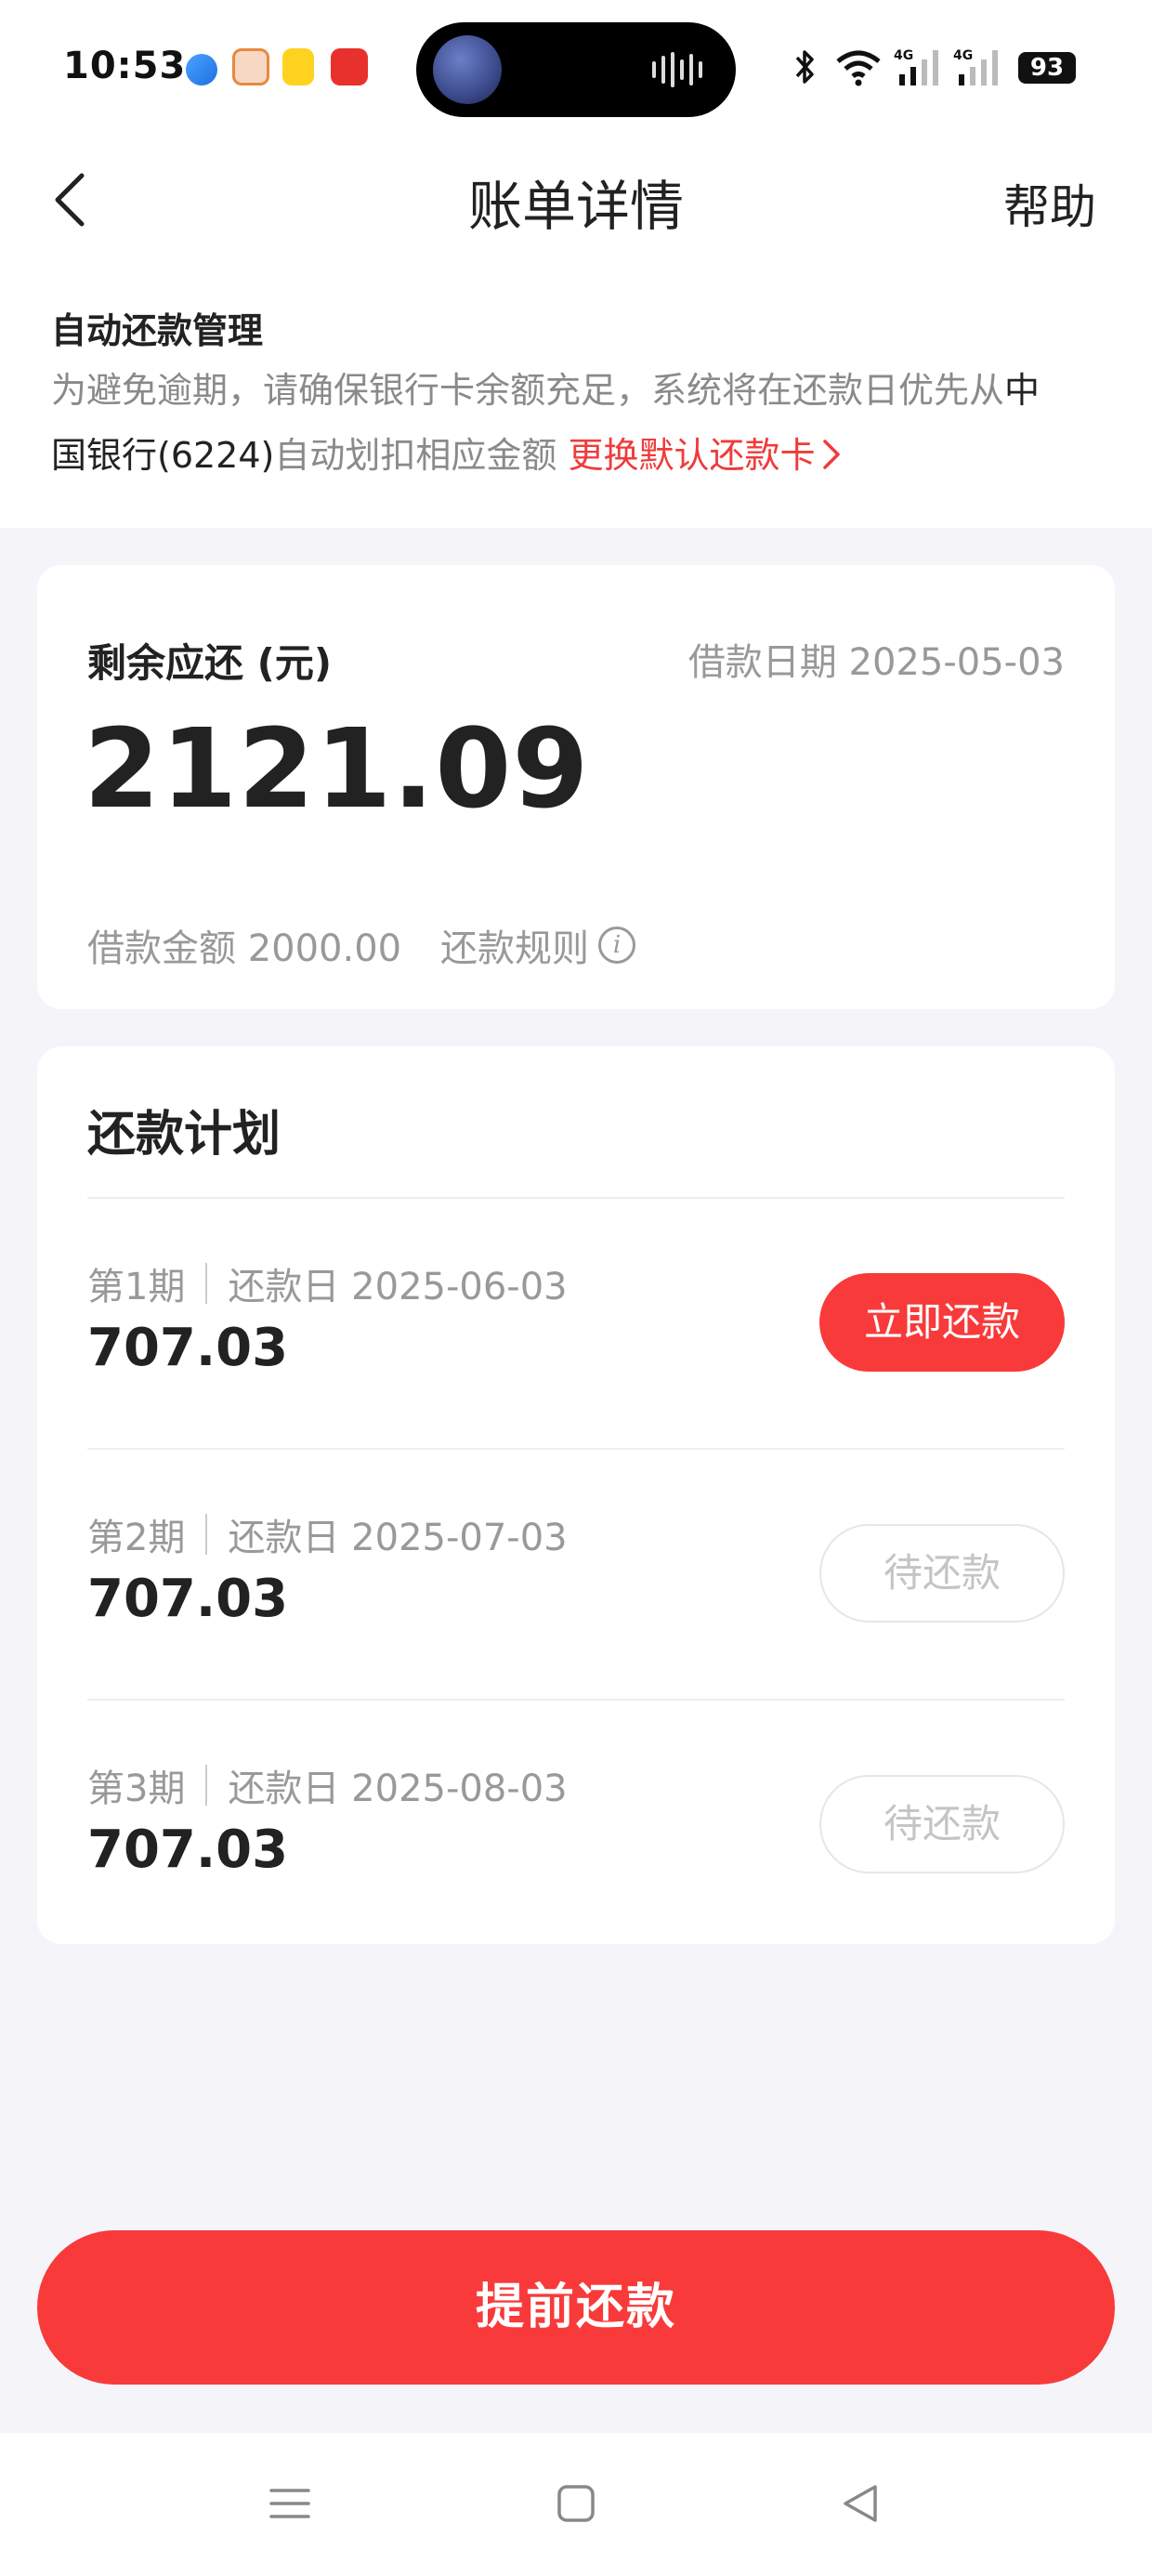 This screenshot has height=2576, width=1152. I want to click on status-time: 10:53, so click(125, 66).